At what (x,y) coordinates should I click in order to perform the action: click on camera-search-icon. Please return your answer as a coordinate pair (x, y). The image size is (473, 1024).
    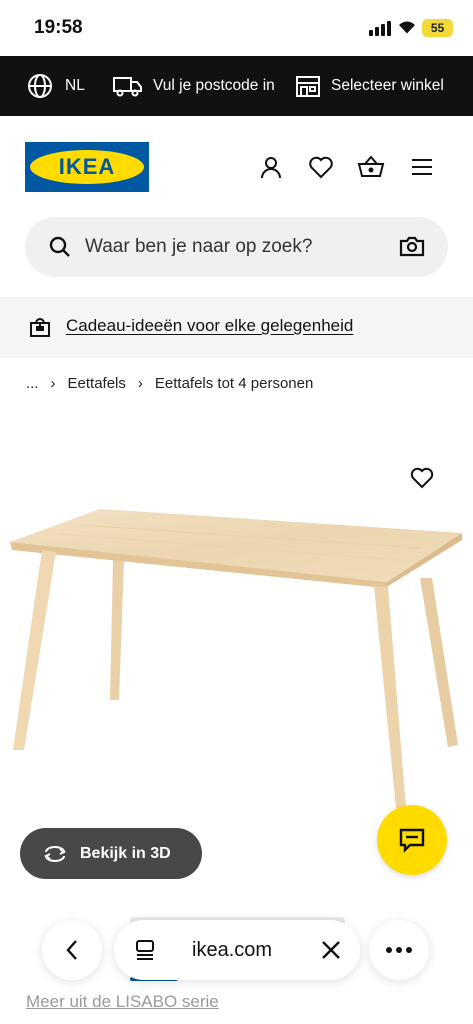
    Looking at the image, I should click on (412, 246).